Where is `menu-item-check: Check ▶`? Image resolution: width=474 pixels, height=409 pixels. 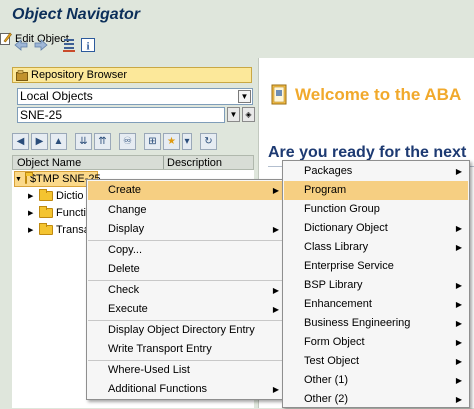 menu-item-check: Check ▶ is located at coordinates (186, 290).